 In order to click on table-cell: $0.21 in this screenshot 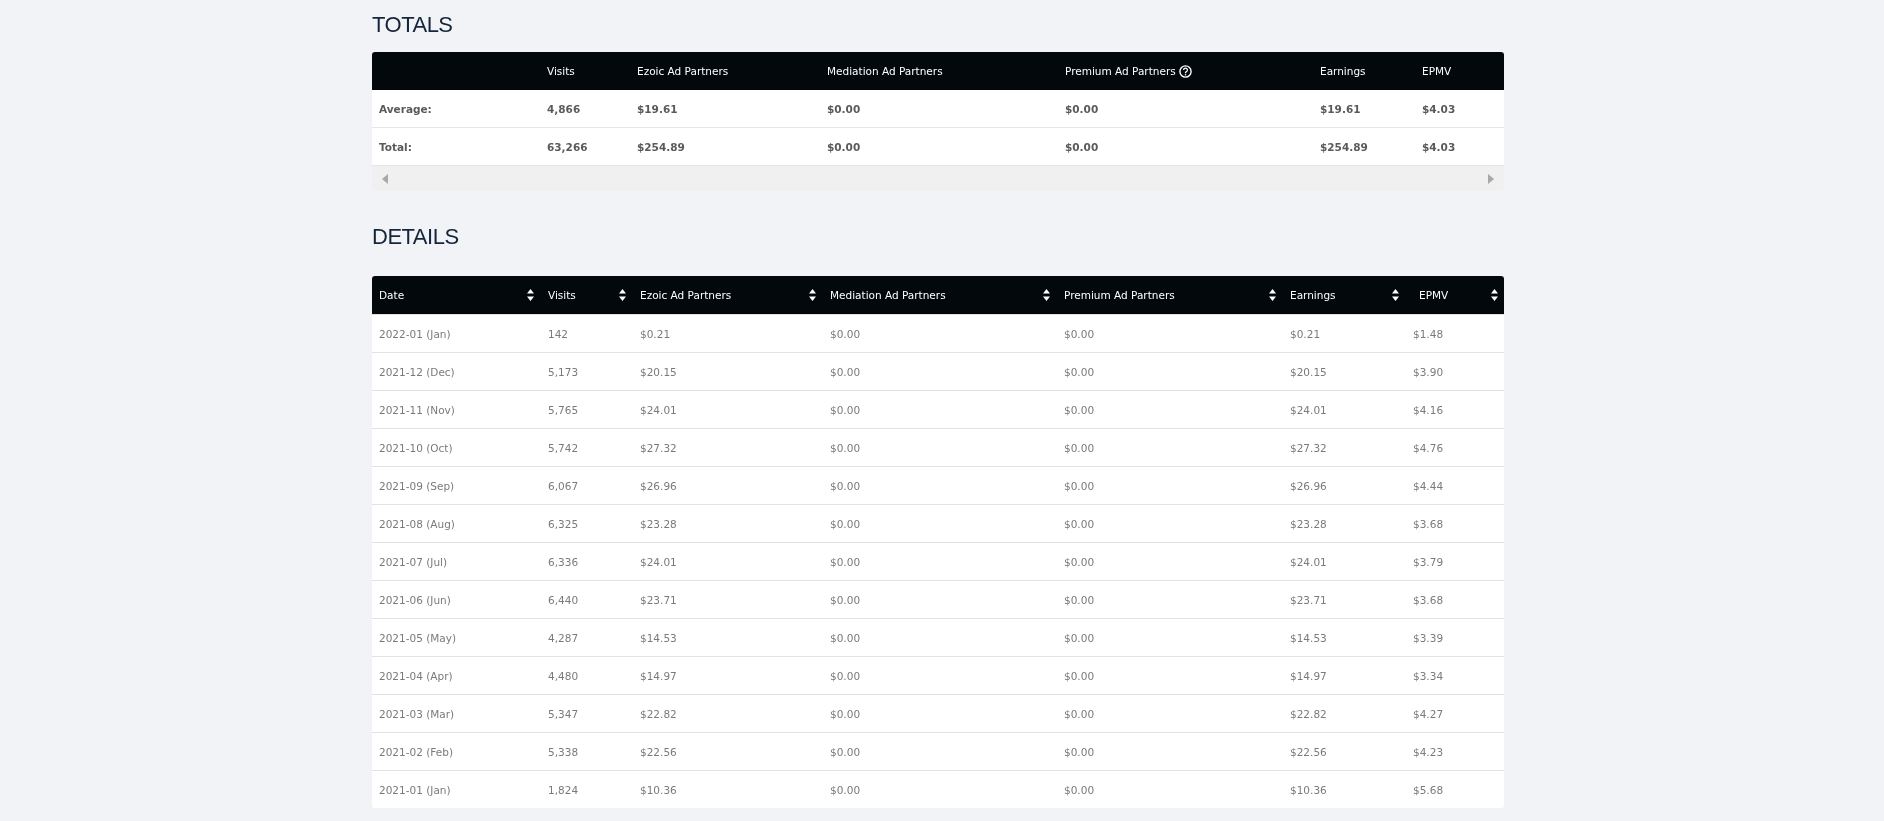, I will do `click(1305, 333)`.